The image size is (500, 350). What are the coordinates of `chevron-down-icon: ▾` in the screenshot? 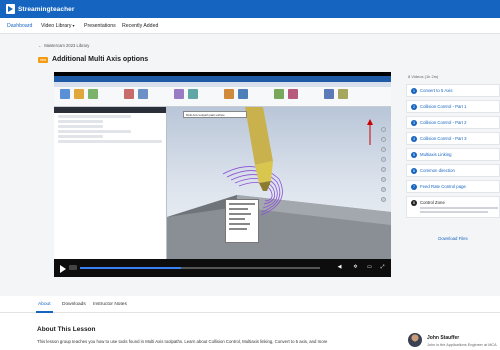 It's located at (73, 25).